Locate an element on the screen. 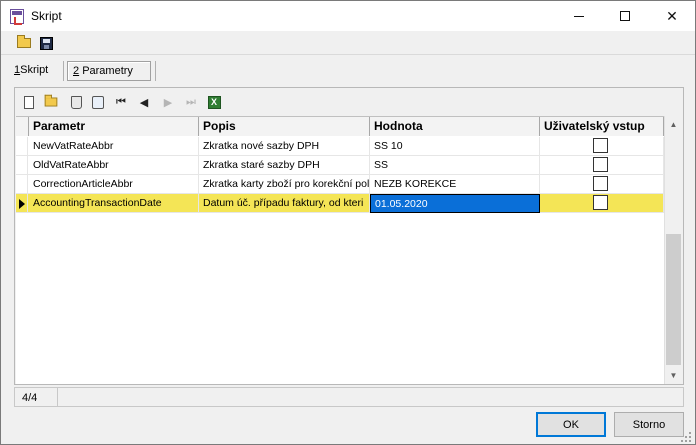 The height and width of the screenshot is (445, 696). title-bar: Skript ✕ is located at coordinates (348, 16).